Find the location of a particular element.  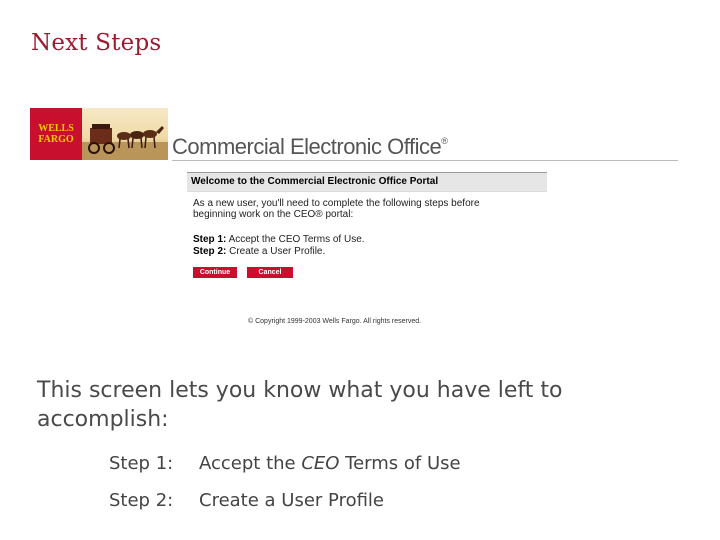

slide-step-1-label: Step 1: is located at coordinates (141, 463).